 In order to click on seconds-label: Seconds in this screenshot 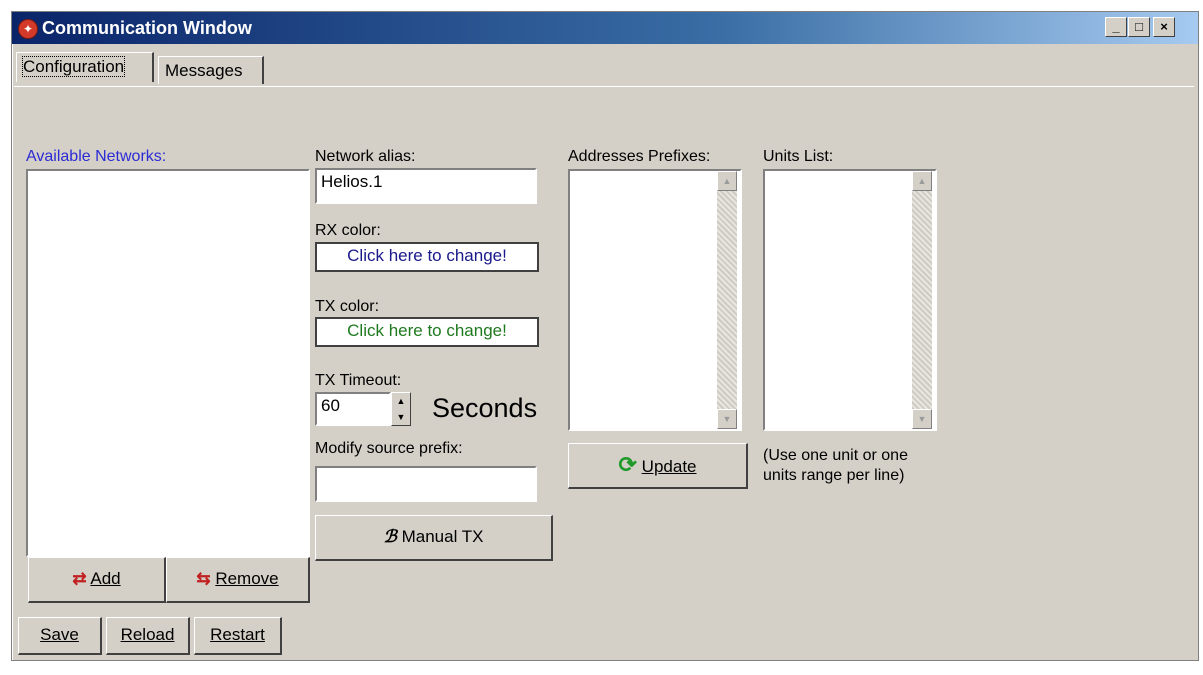, I will do `click(485, 408)`.